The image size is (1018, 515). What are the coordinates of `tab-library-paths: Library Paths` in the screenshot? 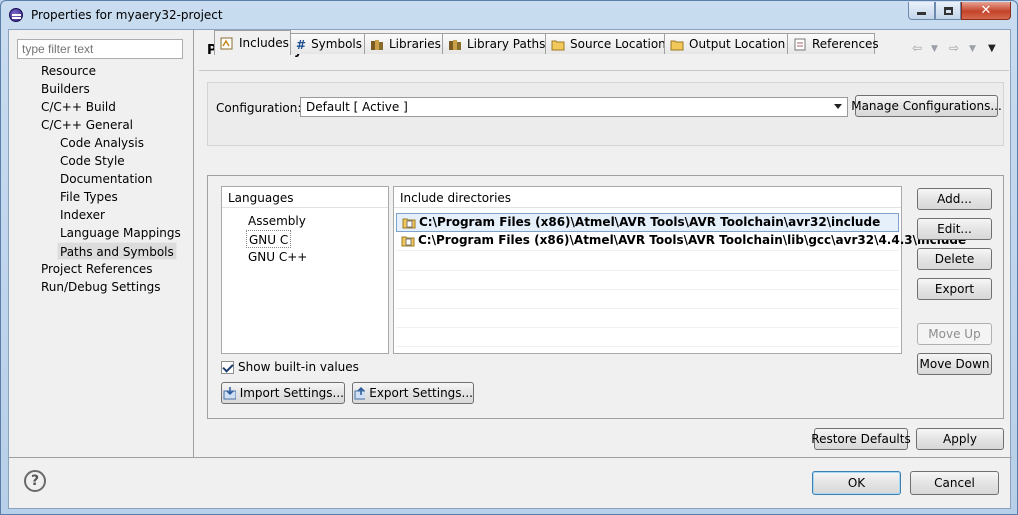 It's located at (494, 43).